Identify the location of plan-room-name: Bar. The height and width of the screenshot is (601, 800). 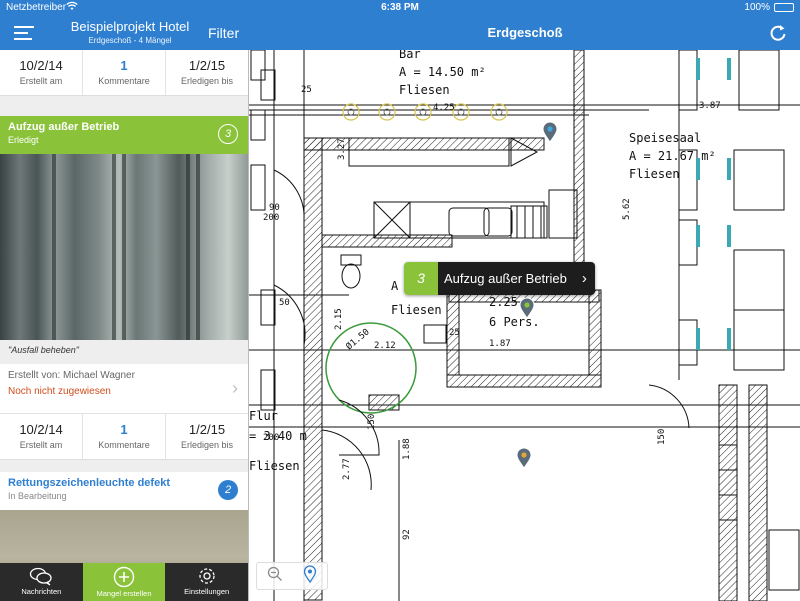
(410, 55).